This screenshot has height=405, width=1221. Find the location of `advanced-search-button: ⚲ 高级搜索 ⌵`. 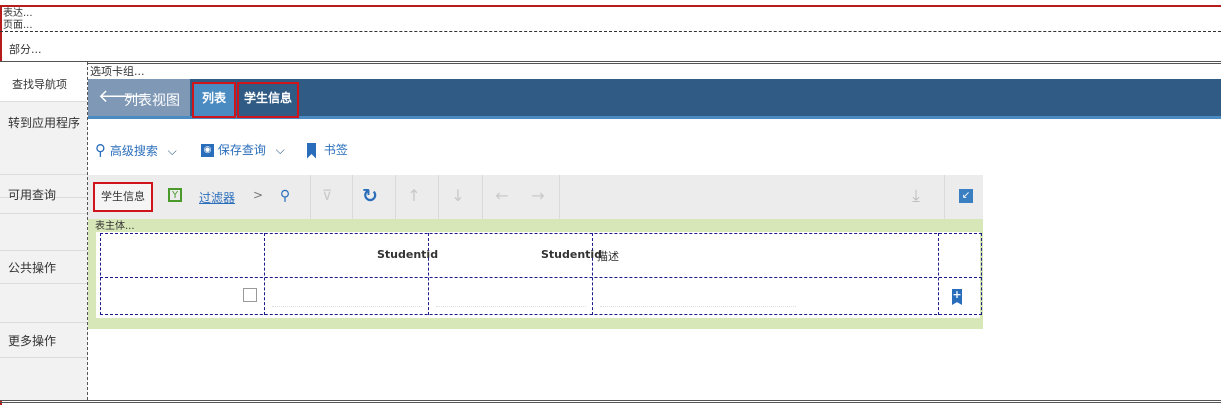

advanced-search-button: ⚲ 高级搜索 ⌵ is located at coordinates (136, 150).